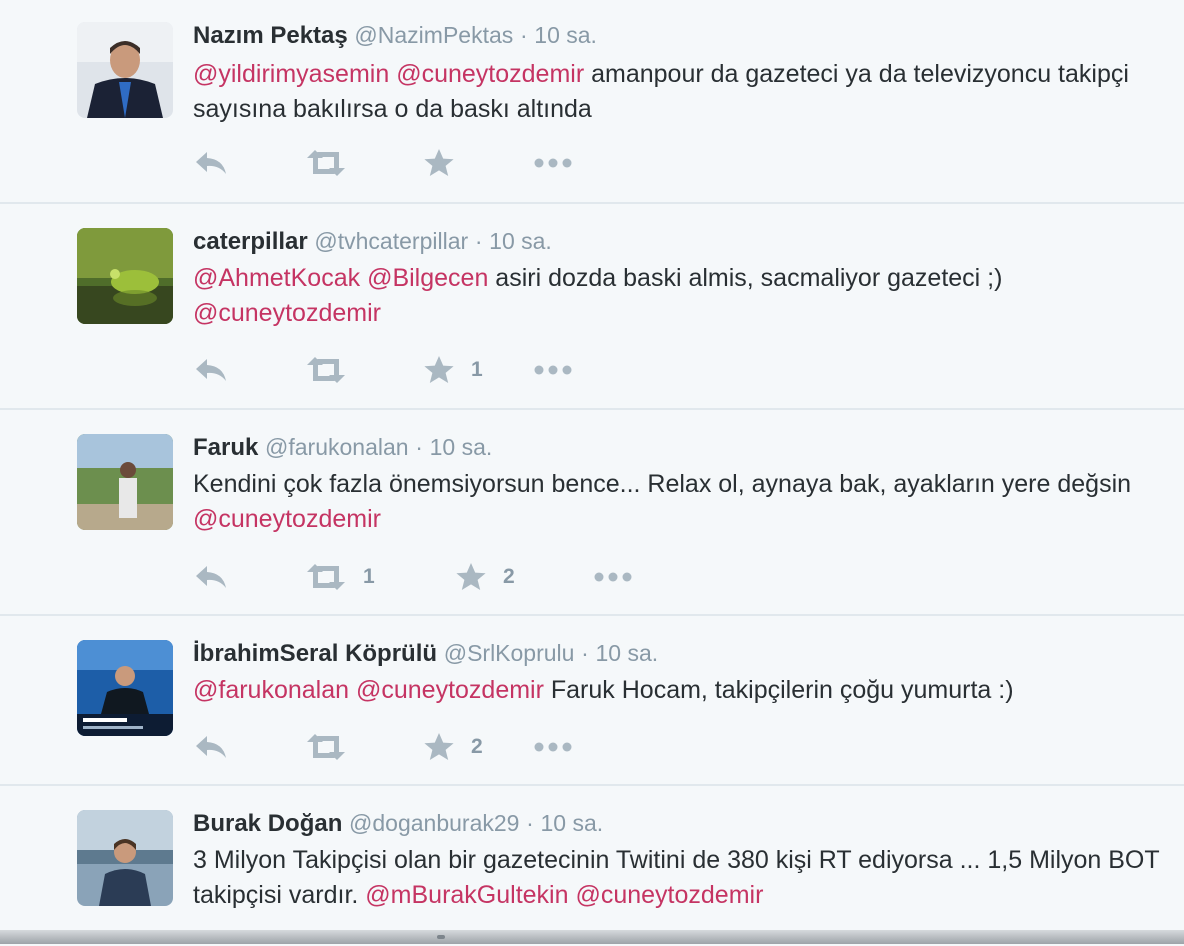 The image size is (1184, 946). I want to click on author-handle: @tvhcaterpillar, so click(391, 241).